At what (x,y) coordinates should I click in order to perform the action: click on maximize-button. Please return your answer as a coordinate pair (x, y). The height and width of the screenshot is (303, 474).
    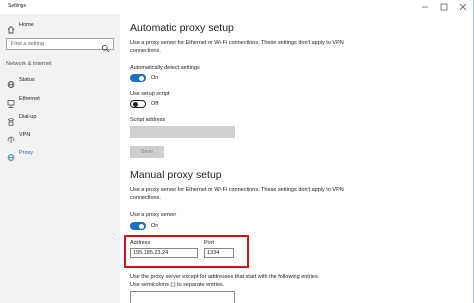
    Looking at the image, I should click on (444, 7).